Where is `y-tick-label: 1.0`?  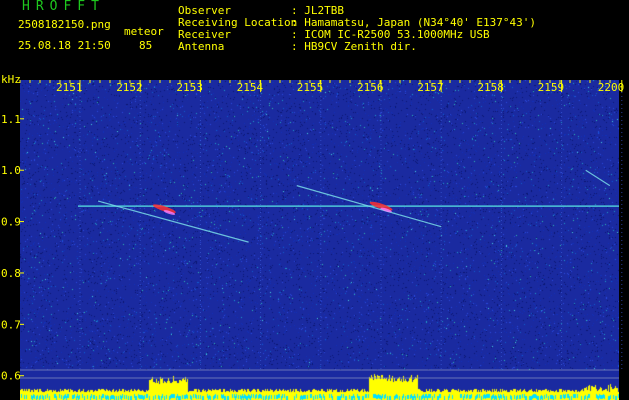 y-tick-label: 1.0 is located at coordinates (11, 170).